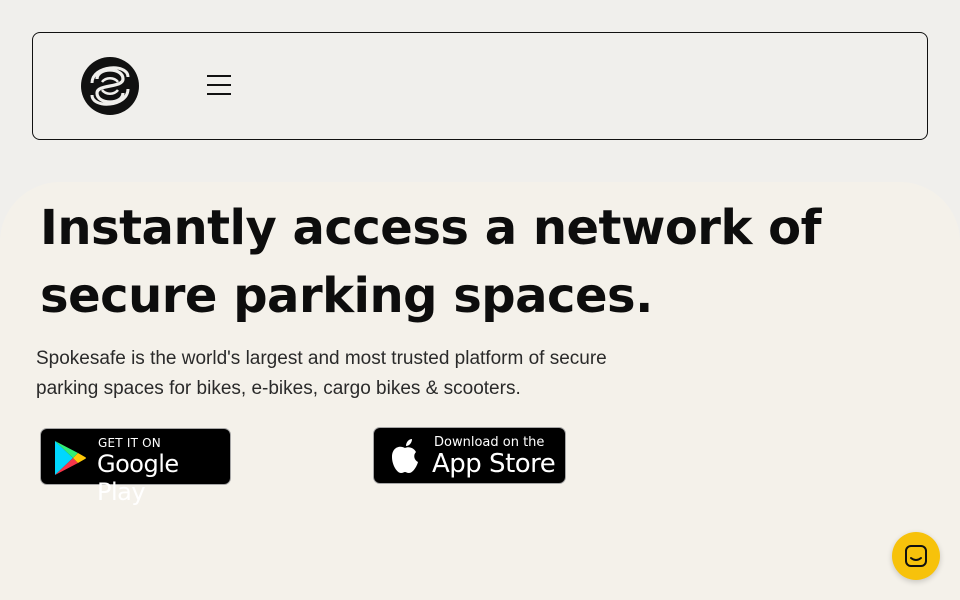  What do you see at coordinates (346, 296) in the screenshot?
I see `headline-line-2: secure parking spaces.` at bounding box center [346, 296].